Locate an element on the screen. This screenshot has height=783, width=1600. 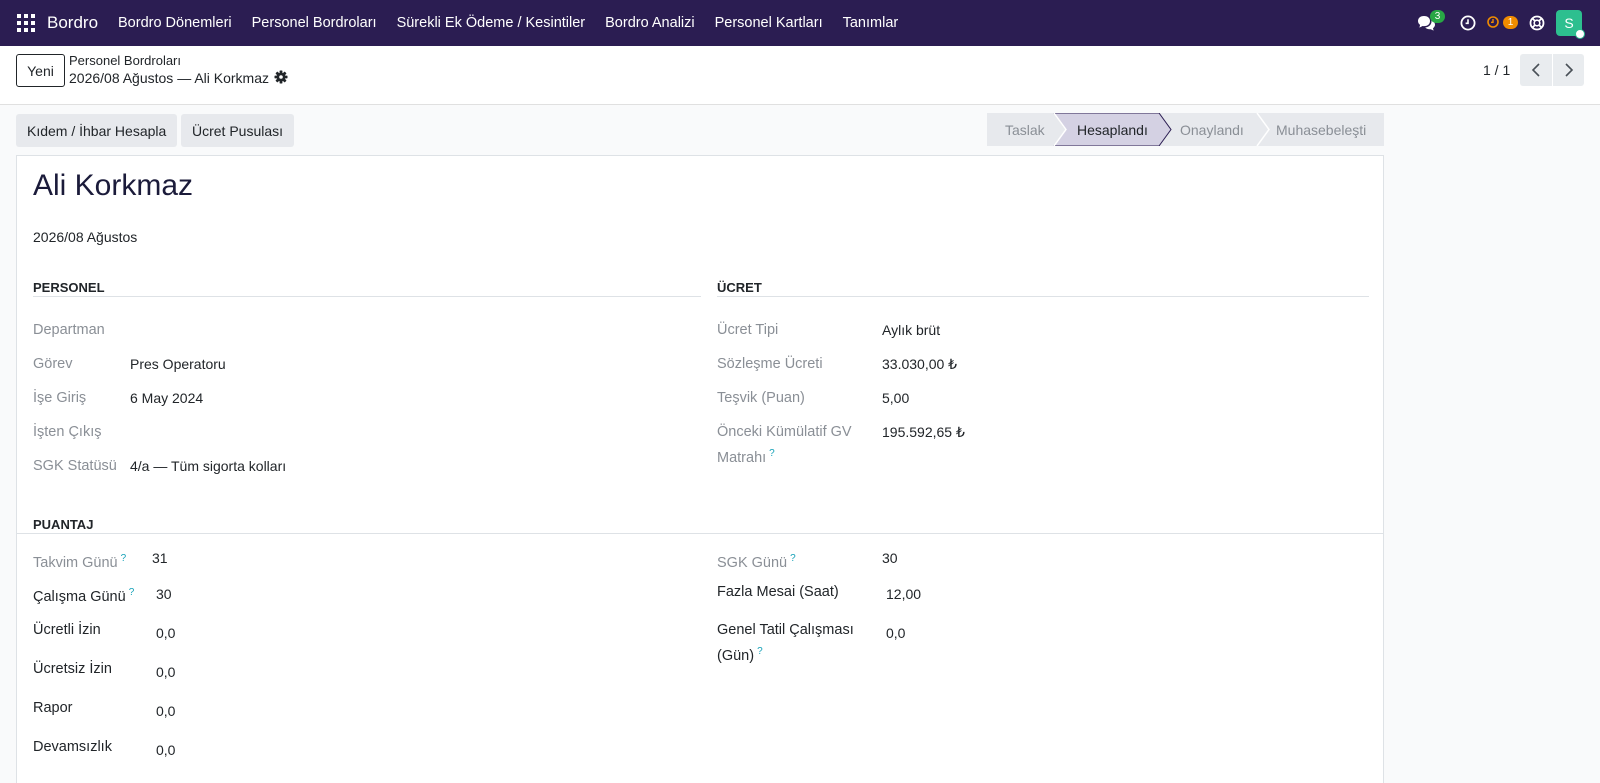
section-title-puantaj: PUANTAJ is located at coordinates (63, 524).